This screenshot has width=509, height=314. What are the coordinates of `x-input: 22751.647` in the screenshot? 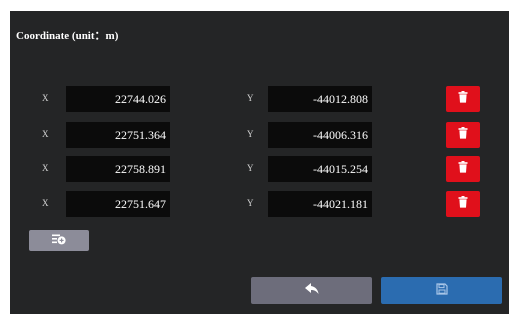 It's located at (118, 204).